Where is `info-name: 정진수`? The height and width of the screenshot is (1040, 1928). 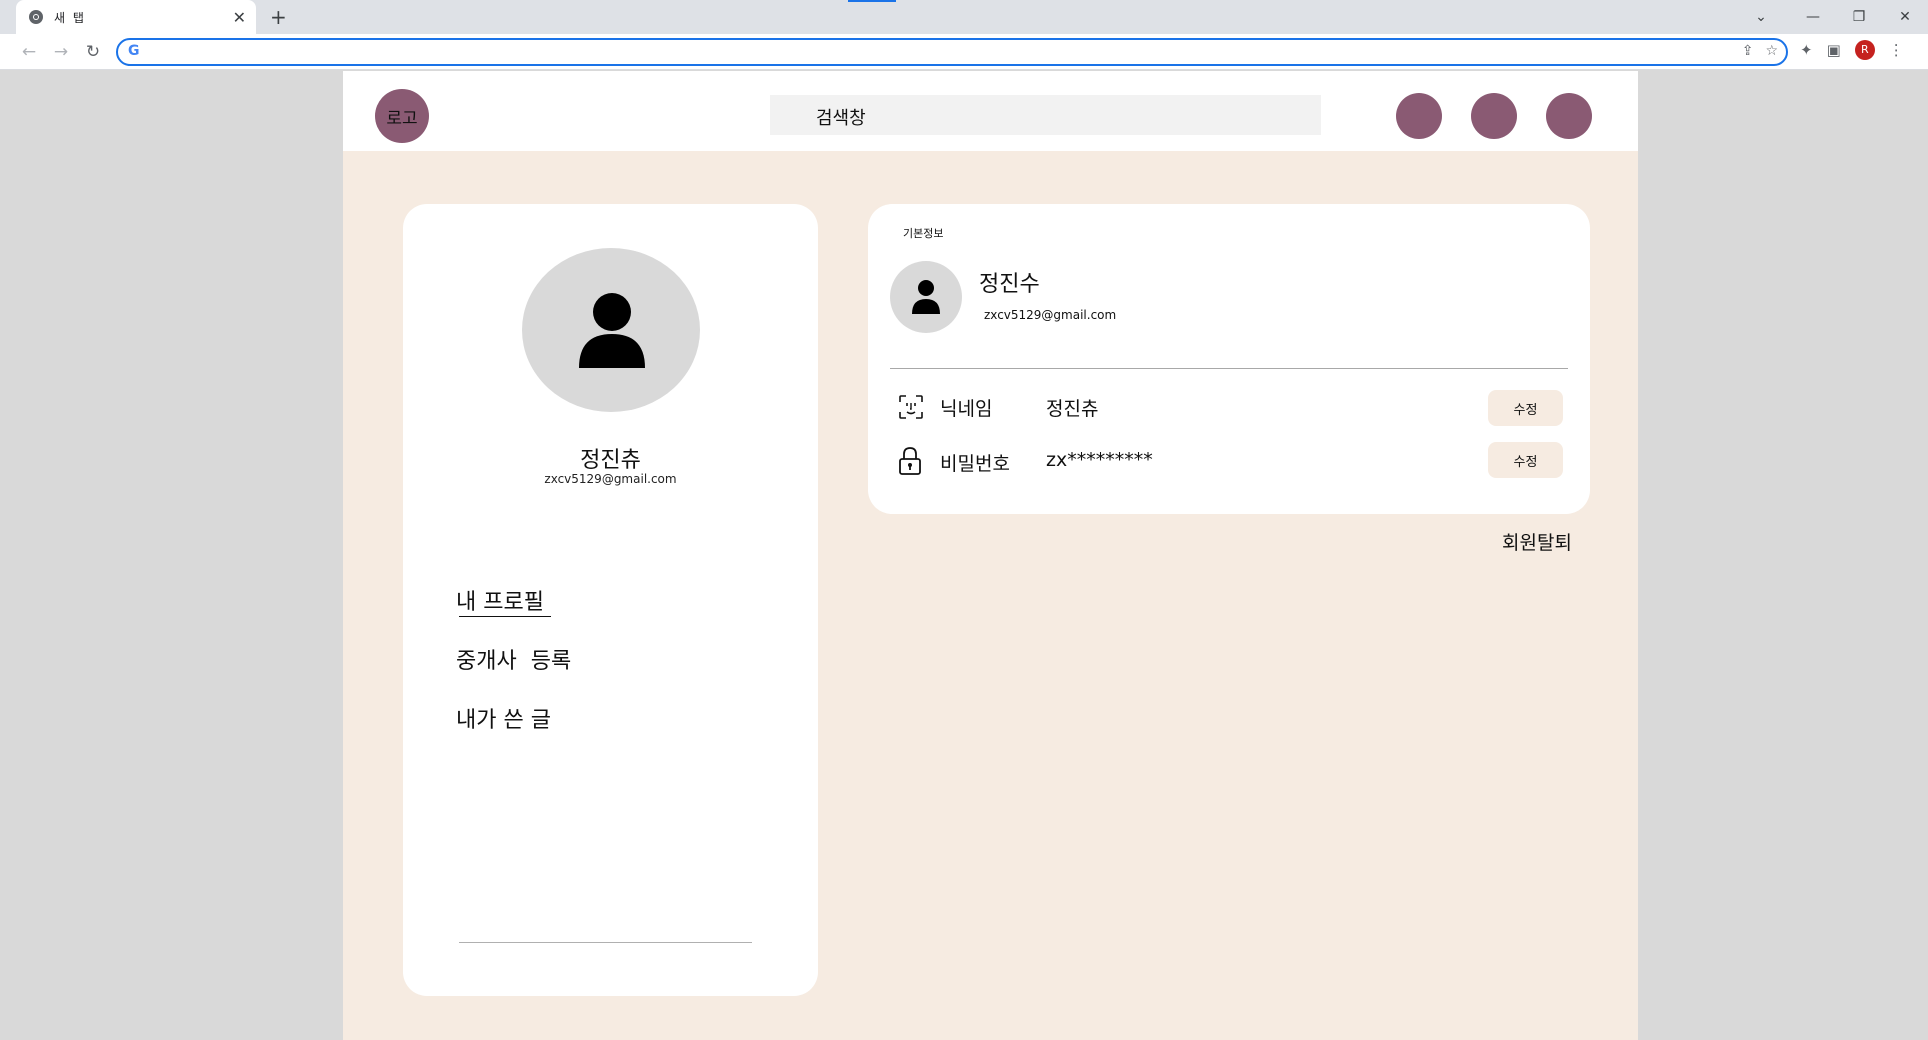 info-name: 정진수 is located at coordinates (1009, 284).